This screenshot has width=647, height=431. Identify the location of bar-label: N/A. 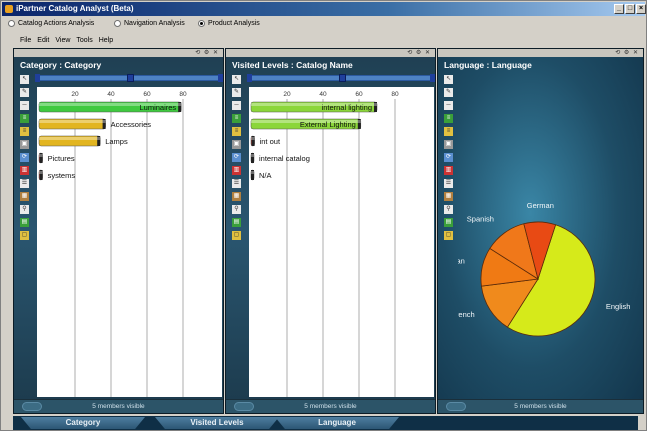
(265, 175).